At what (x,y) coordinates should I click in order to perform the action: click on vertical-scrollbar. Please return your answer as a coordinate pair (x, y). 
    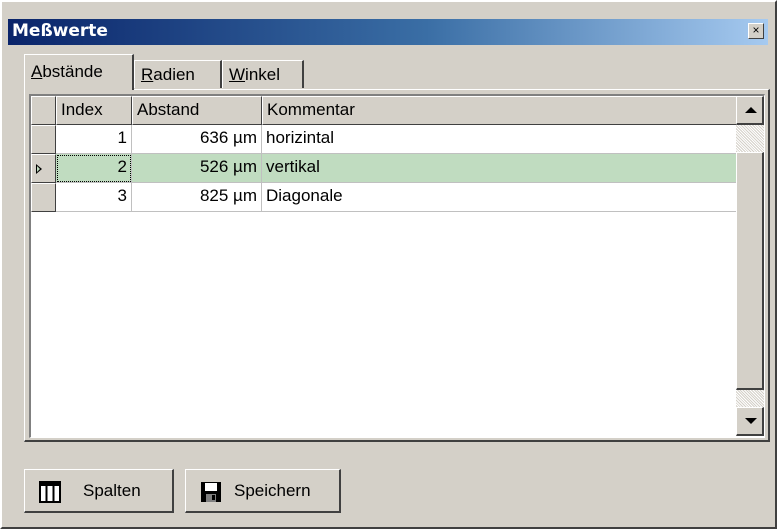
    Looking at the image, I should click on (750, 266).